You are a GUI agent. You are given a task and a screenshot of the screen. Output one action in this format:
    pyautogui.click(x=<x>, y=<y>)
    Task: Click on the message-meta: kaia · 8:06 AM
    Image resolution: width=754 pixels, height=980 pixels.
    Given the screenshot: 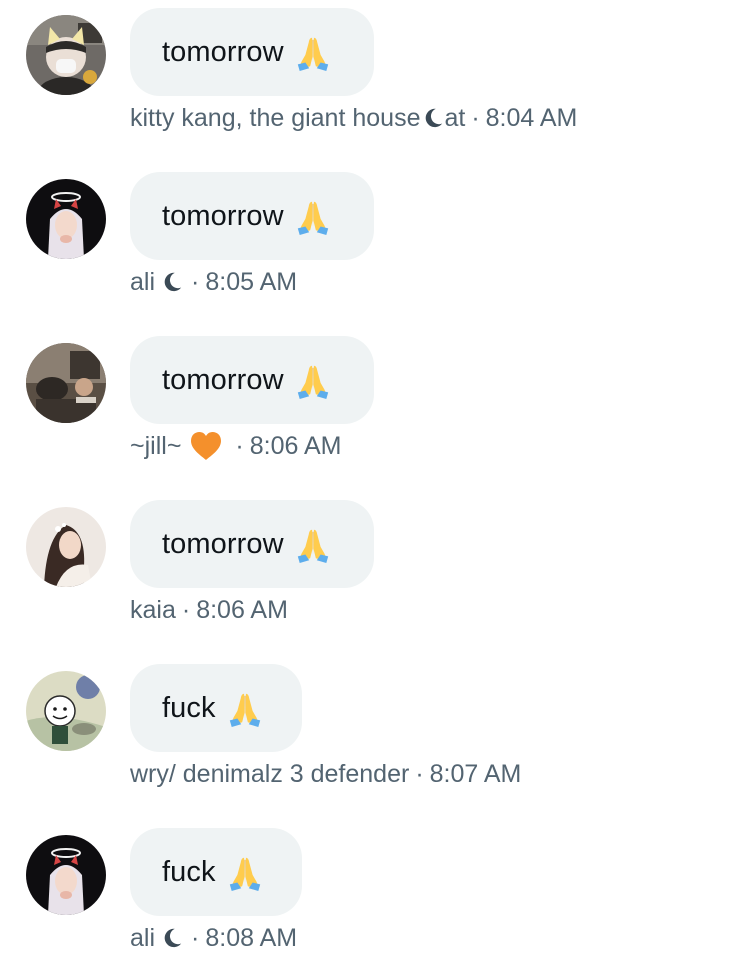 What is the action you would take?
    pyautogui.click(x=209, y=610)
    